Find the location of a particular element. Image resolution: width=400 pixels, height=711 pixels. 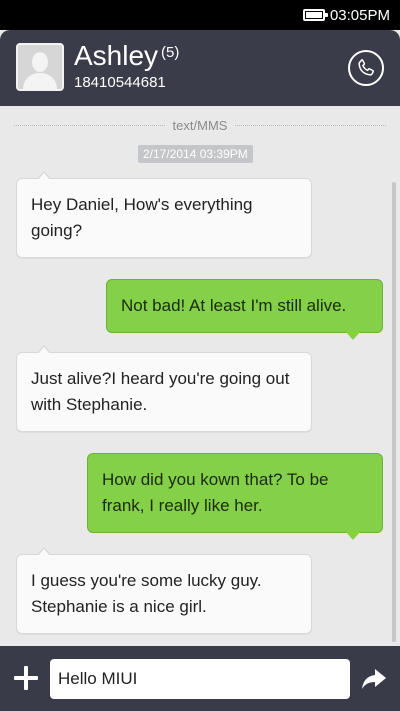

default-avatar-icon is located at coordinates (40, 67).